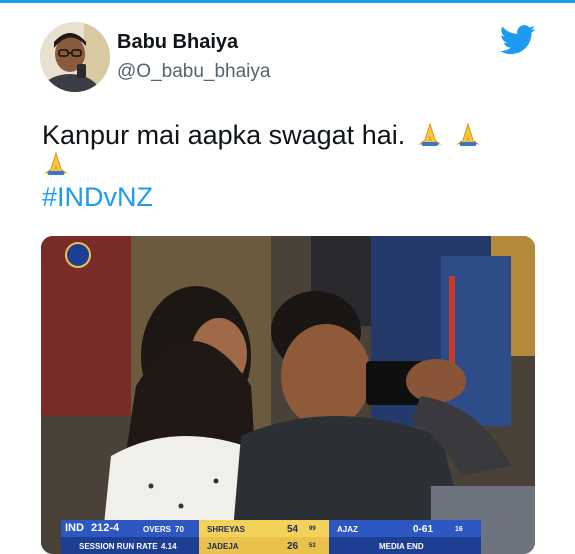  Describe the element at coordinates (179, 529) in the screenshot. I see `overs-value: 70` at that location.